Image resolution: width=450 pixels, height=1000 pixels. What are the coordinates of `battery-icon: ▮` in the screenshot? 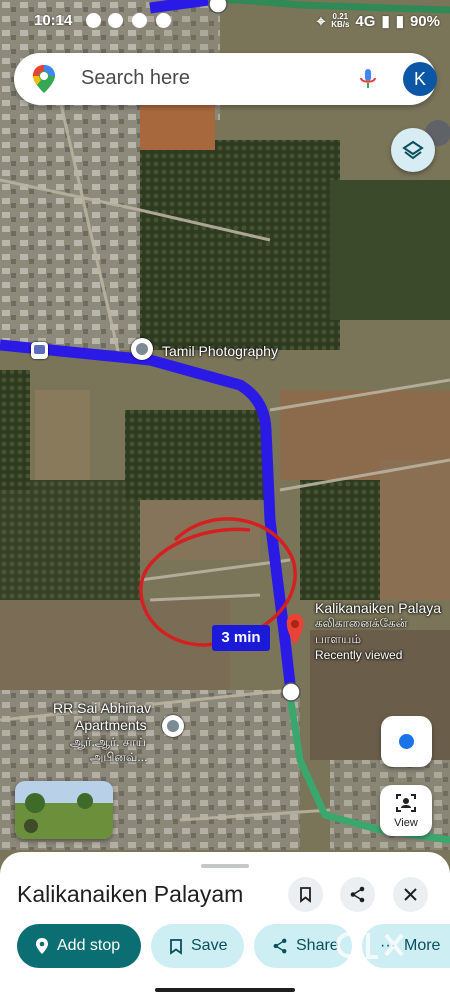 It's located at (399, 21).